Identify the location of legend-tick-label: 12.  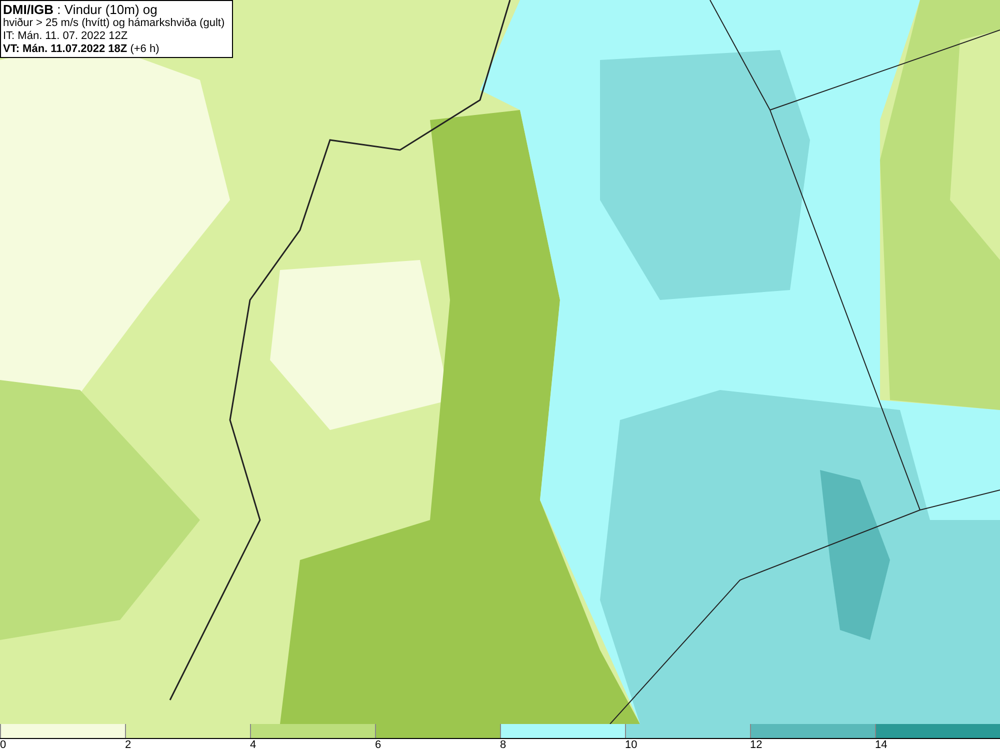
(756, 745).